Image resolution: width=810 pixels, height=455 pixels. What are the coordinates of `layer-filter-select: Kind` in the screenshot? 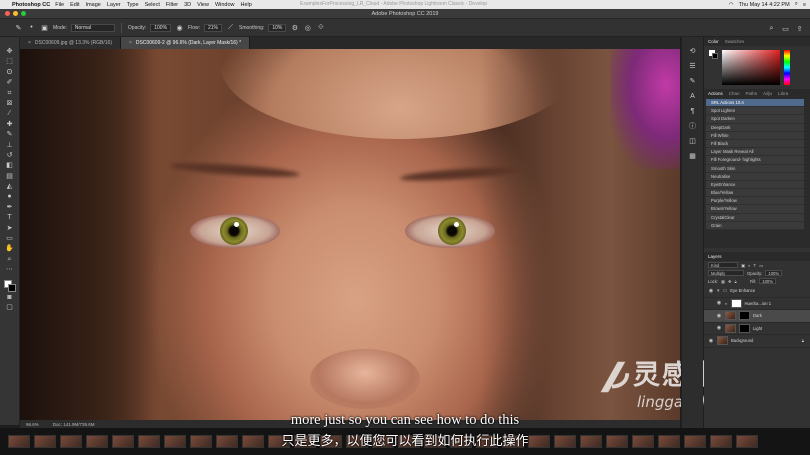 It's located at (723, 265).